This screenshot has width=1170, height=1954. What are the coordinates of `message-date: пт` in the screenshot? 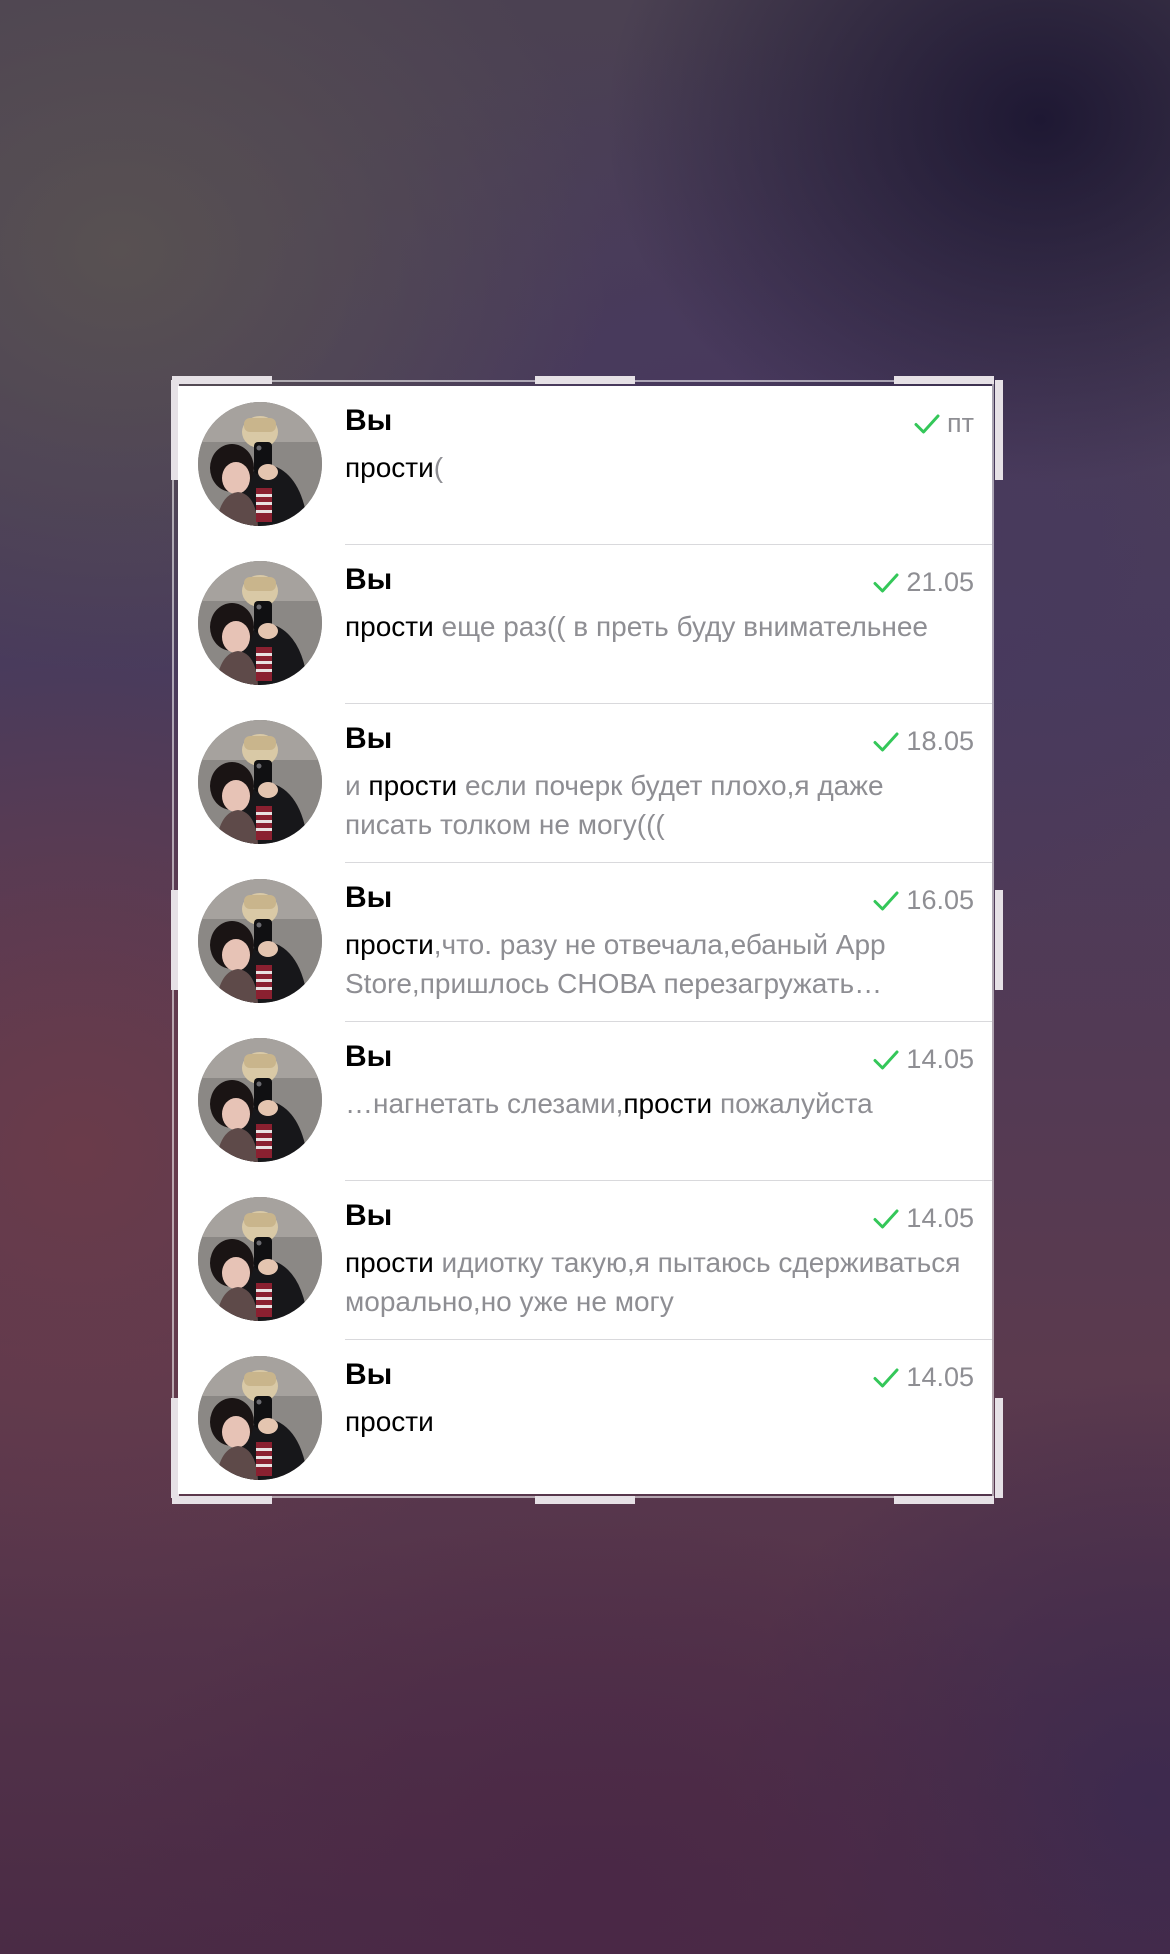 It's located at (960, 423).